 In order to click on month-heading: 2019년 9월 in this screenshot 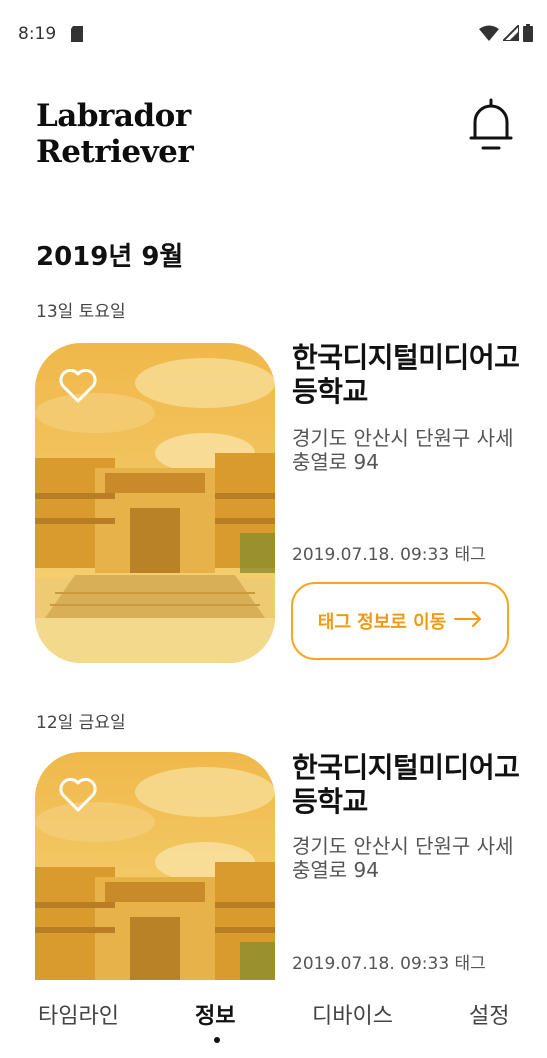, I will do `click(110, 257)`.